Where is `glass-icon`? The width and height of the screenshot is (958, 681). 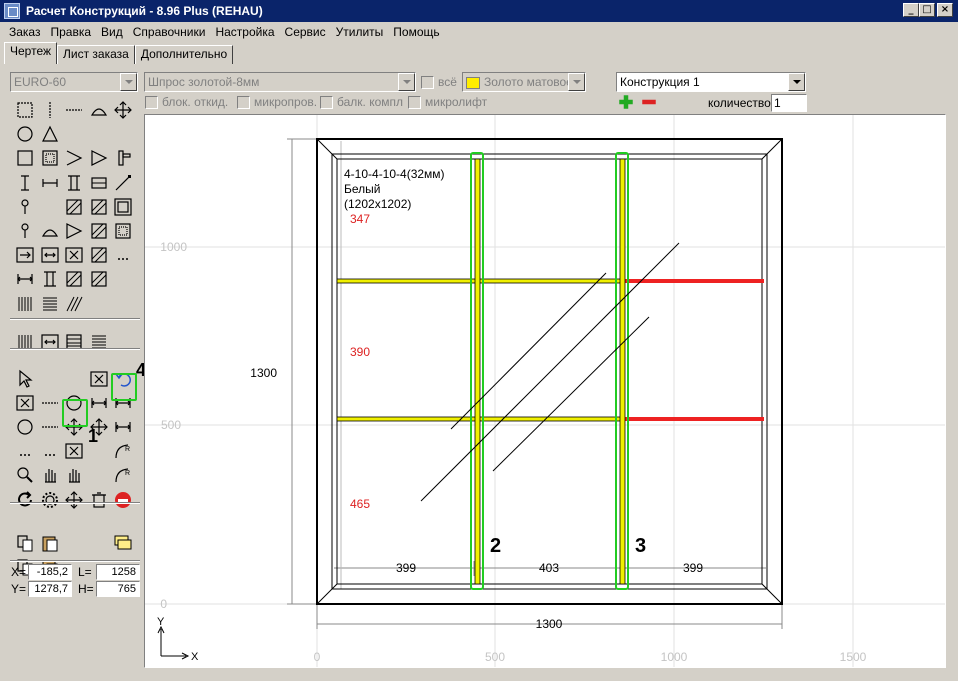 glass-icon is located at coordinates (74, 207).